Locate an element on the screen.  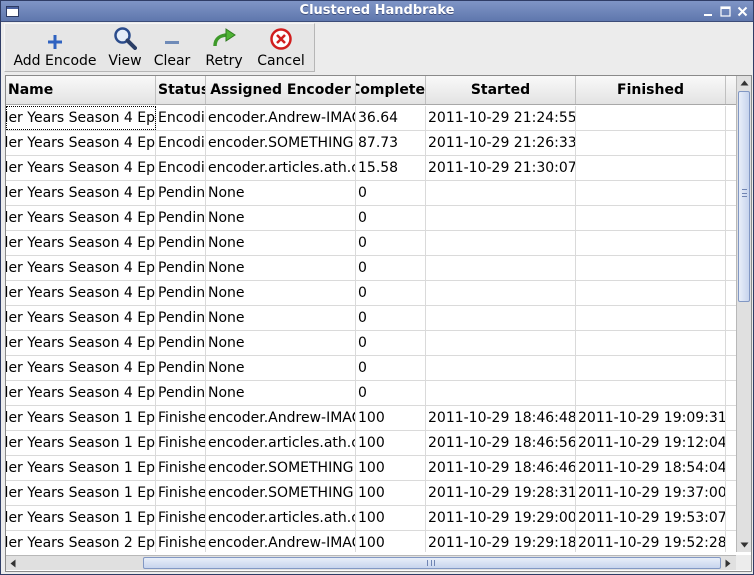
column-header-name: Name is located at coordinates (81, 90).